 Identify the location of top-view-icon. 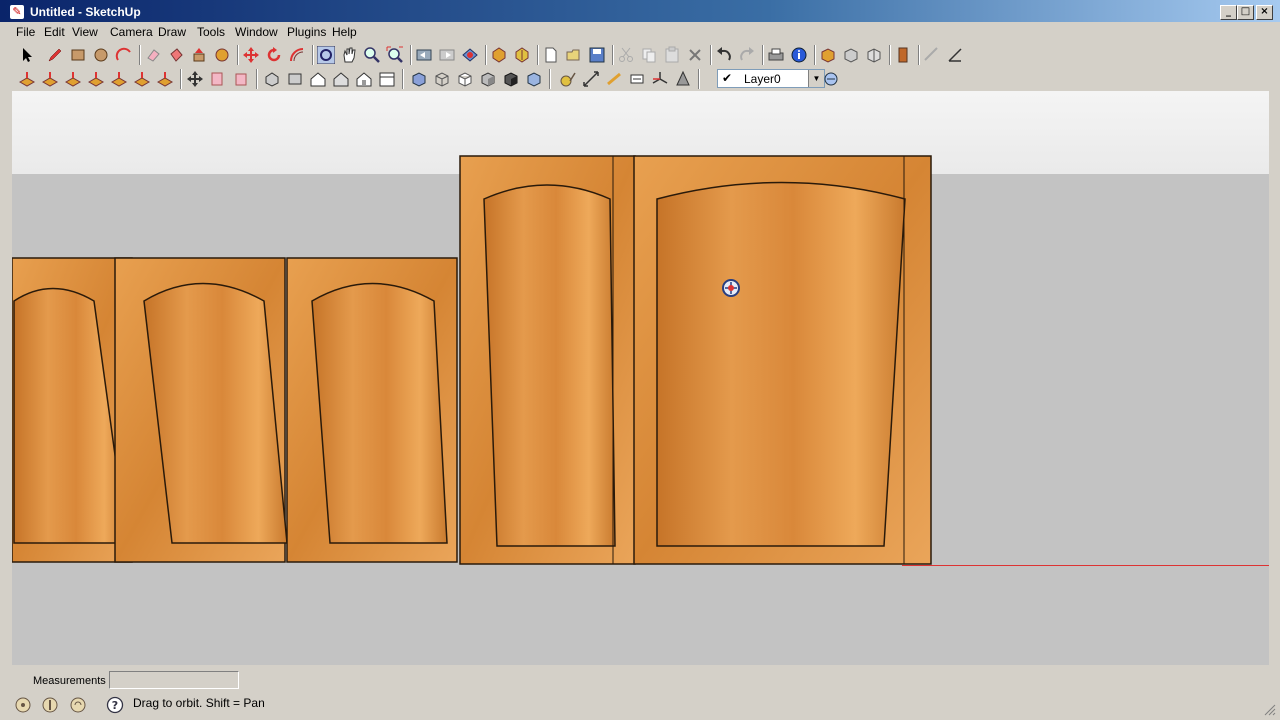
(295, 79).